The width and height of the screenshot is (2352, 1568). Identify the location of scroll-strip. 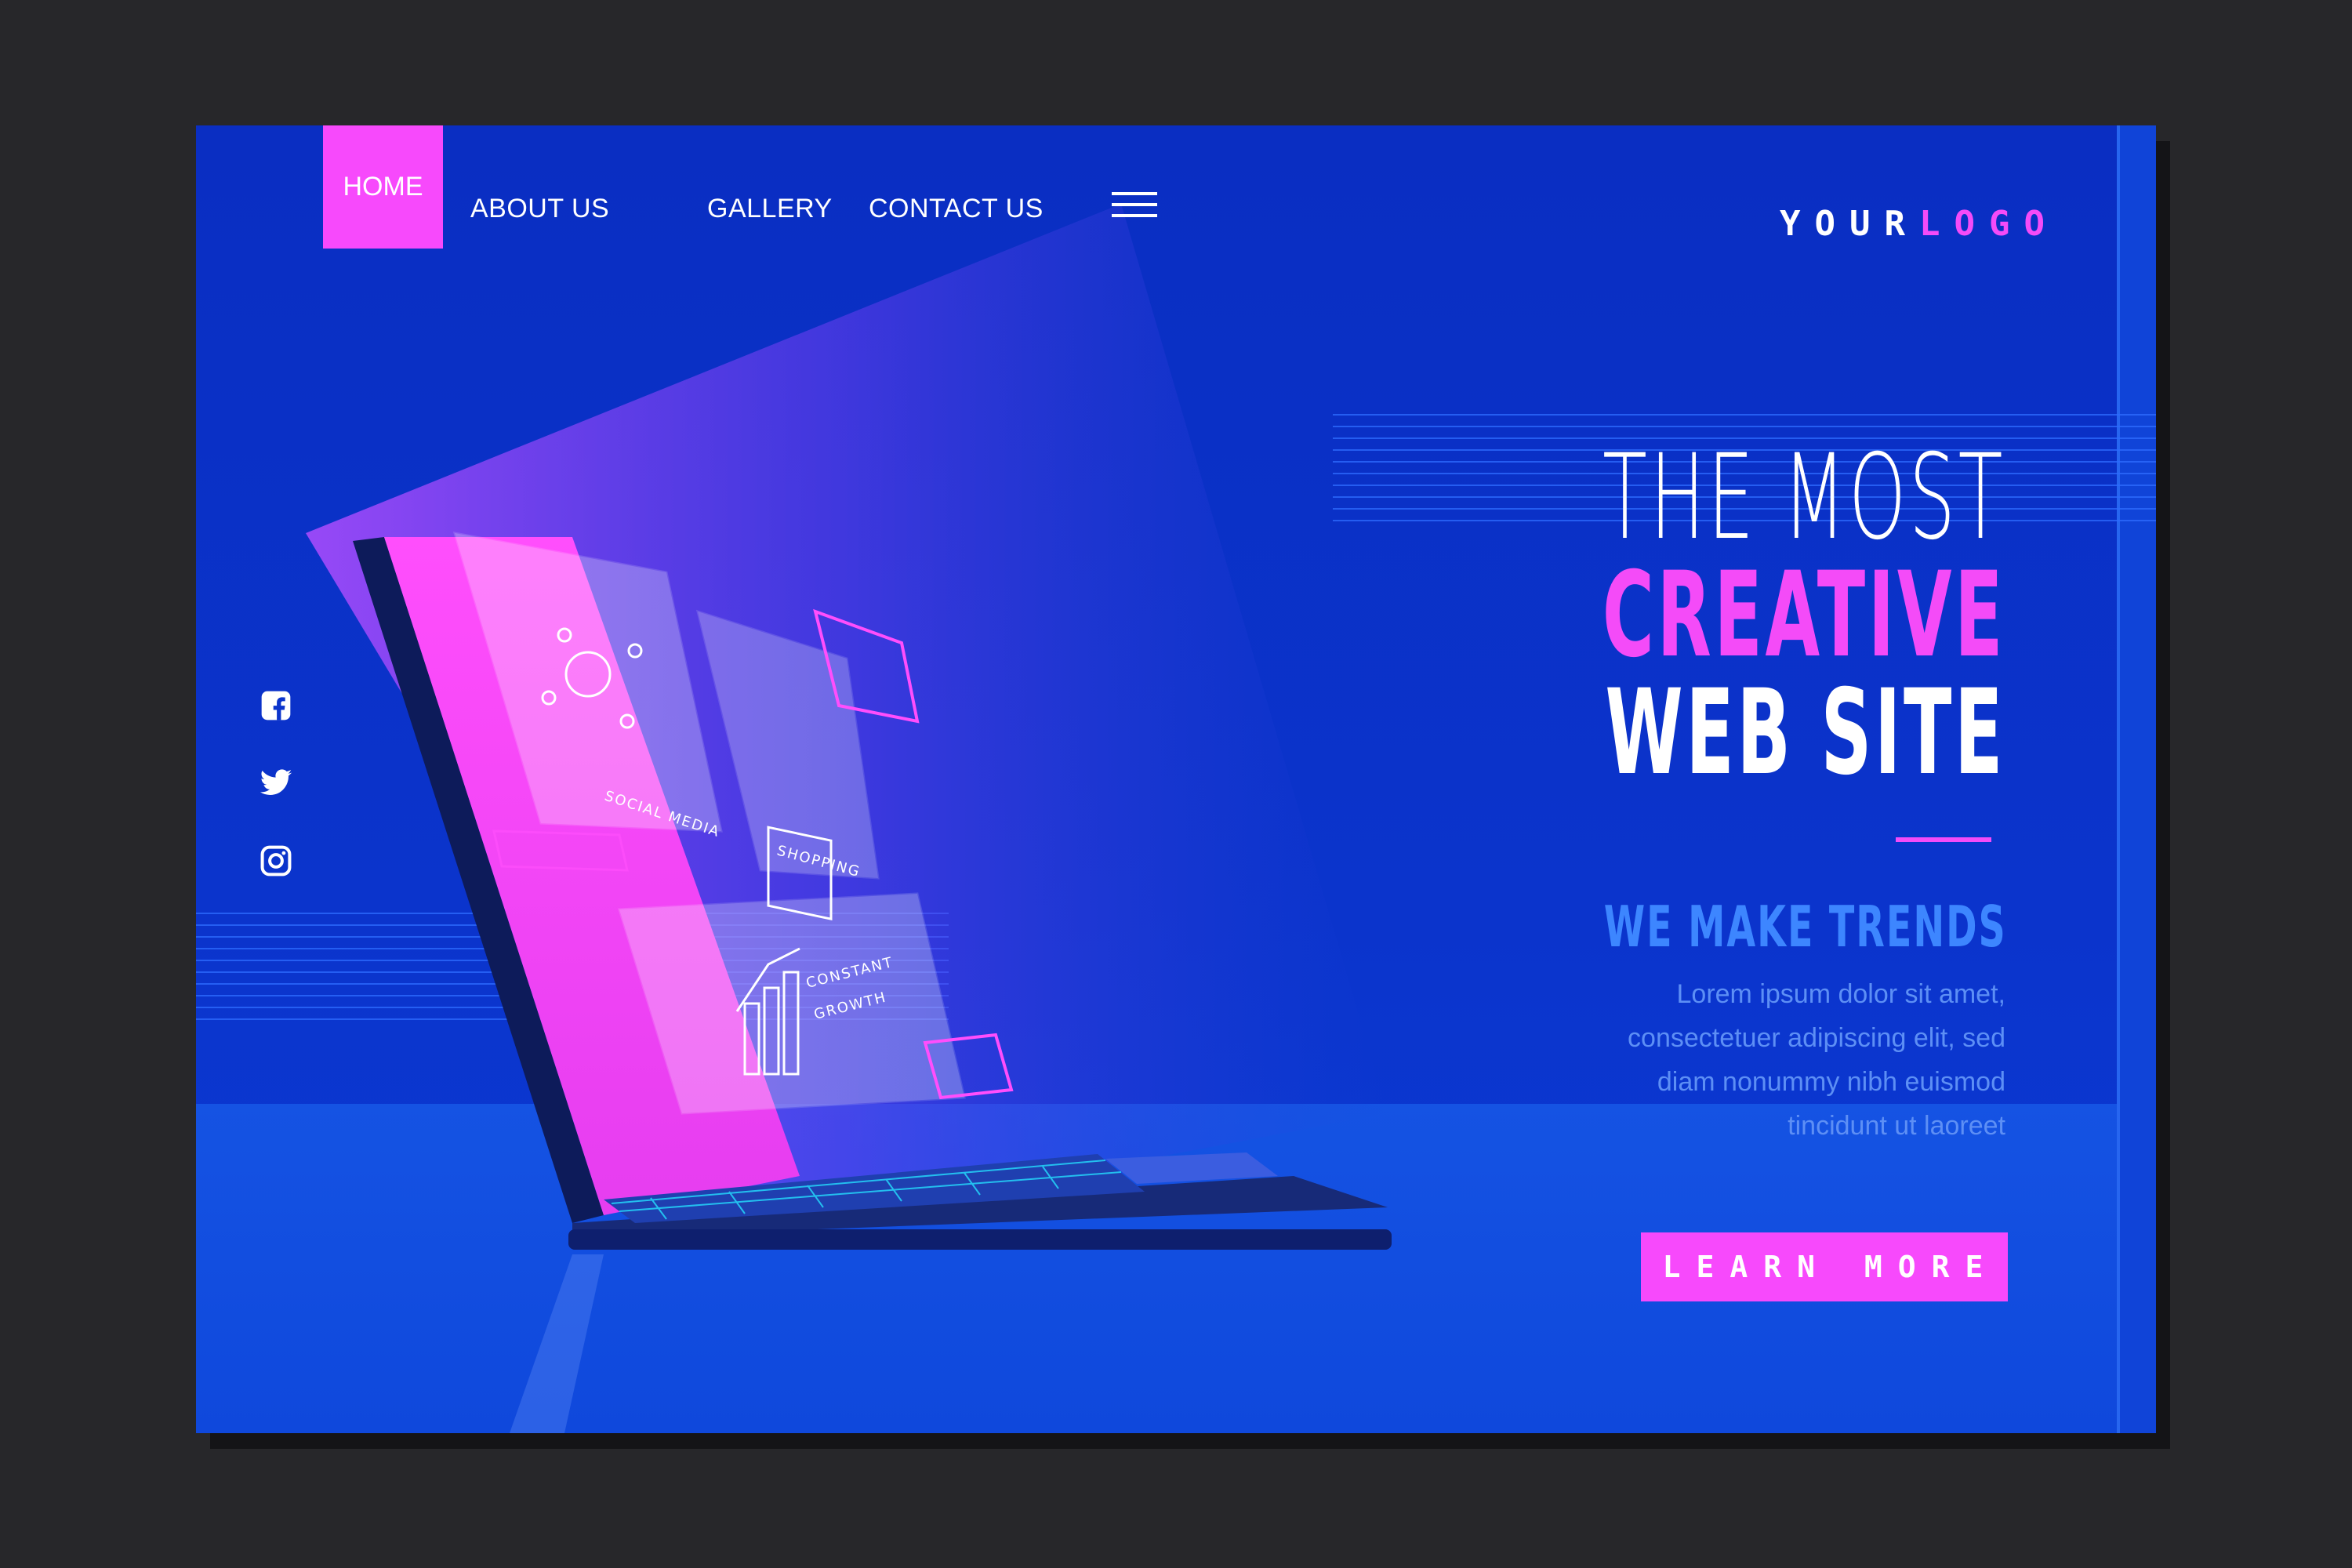
(2136, 779).